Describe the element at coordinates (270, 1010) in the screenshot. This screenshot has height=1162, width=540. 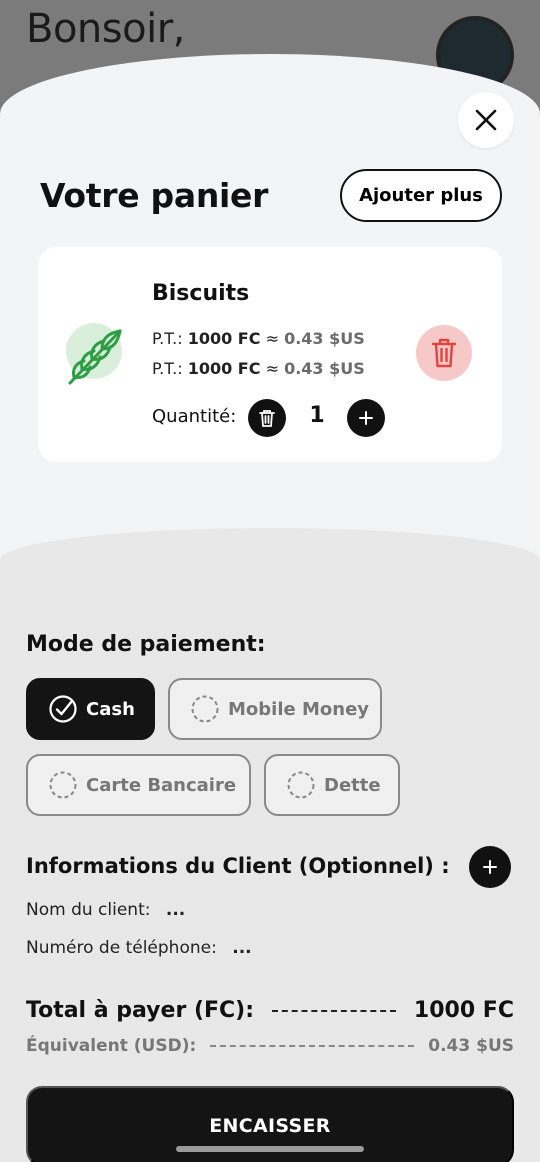
I see `total-row: Total à payer (FC): 1000 FC` at that location.